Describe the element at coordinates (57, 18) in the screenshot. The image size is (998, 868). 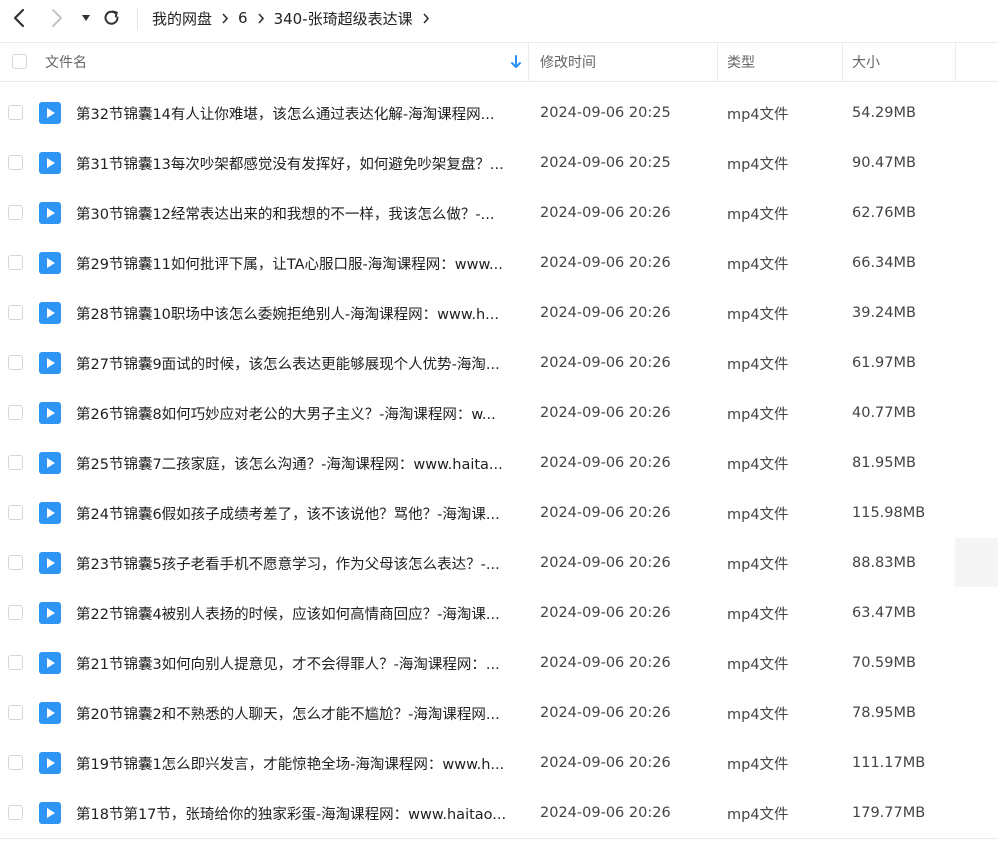
I see `forward-button` at that location.